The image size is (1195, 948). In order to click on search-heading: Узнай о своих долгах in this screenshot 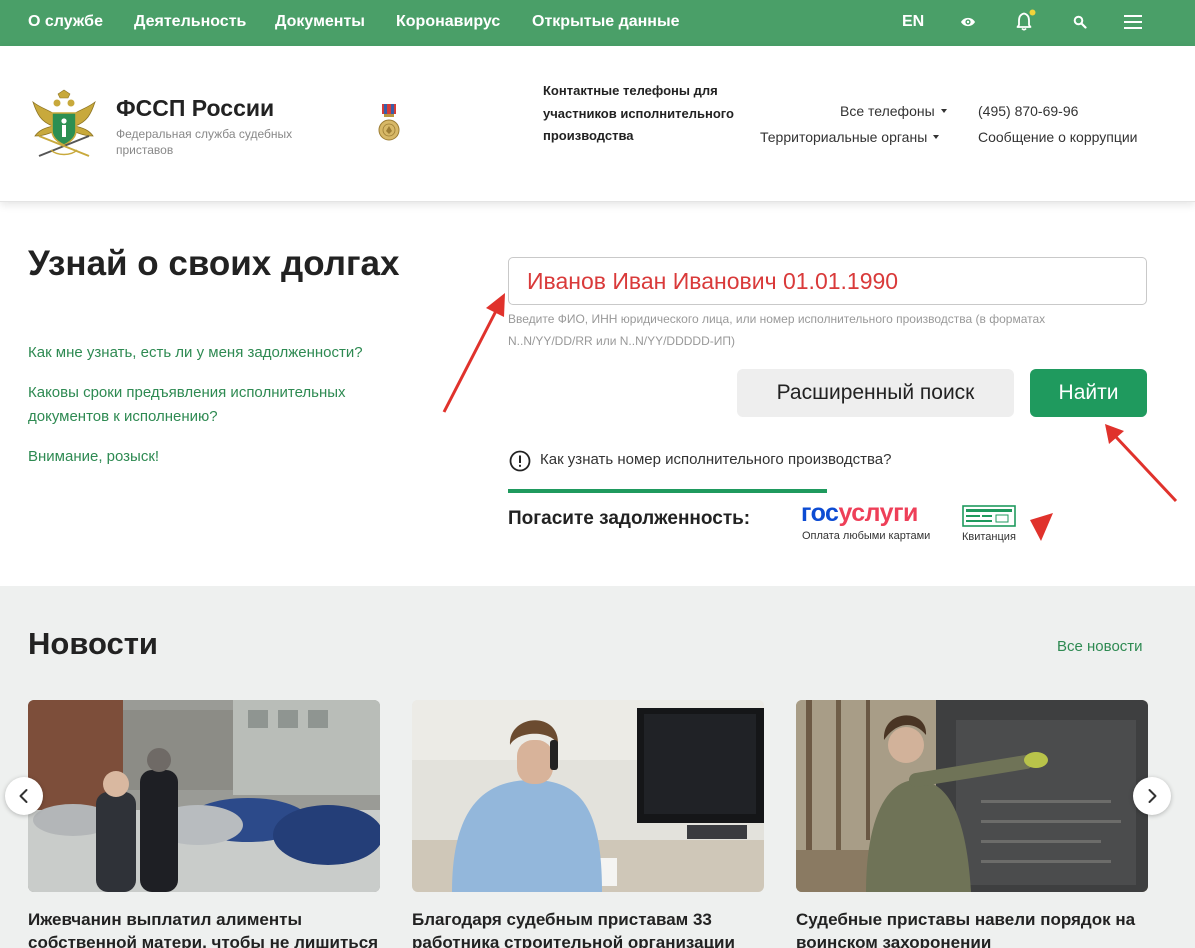, I will do `click(214, 263)`.